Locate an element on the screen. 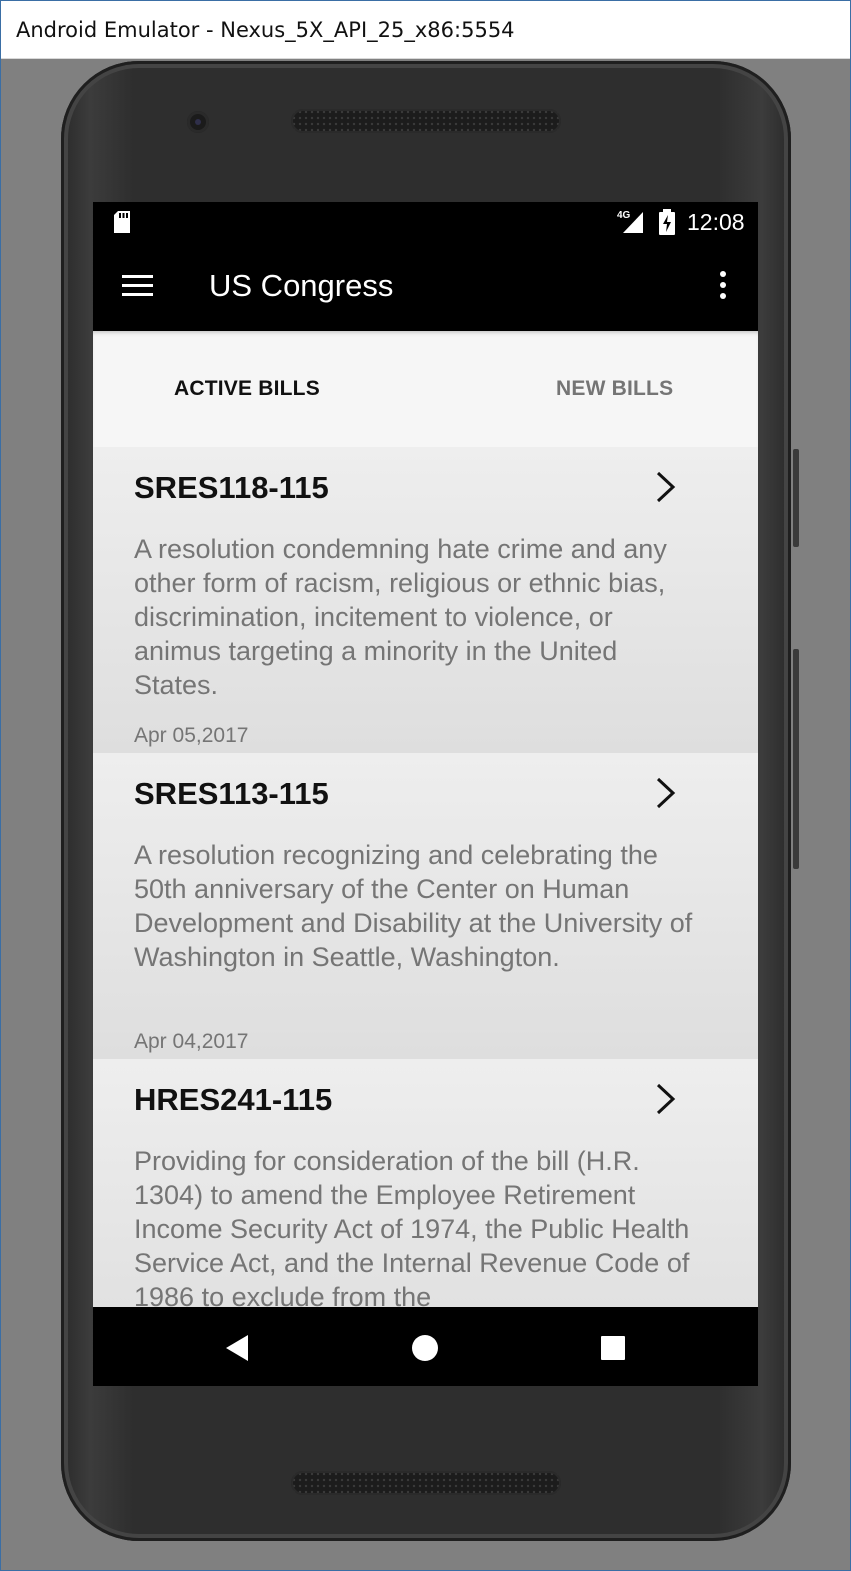 The height and width of the screenshot is (1571, 851). bill-id: HRES241-115 is located at coordinates (233, 1099).